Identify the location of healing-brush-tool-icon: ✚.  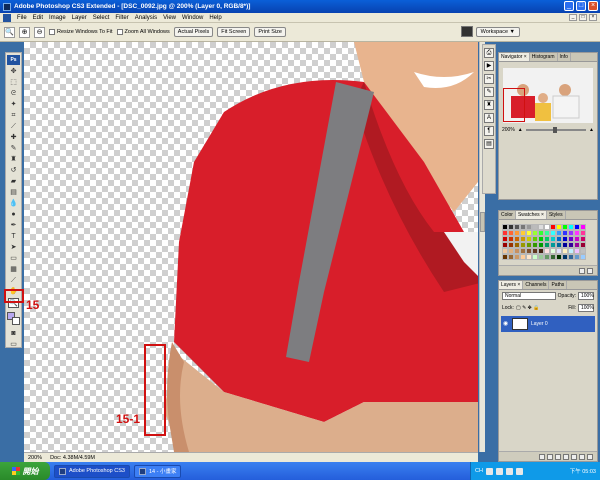
(13, 138).